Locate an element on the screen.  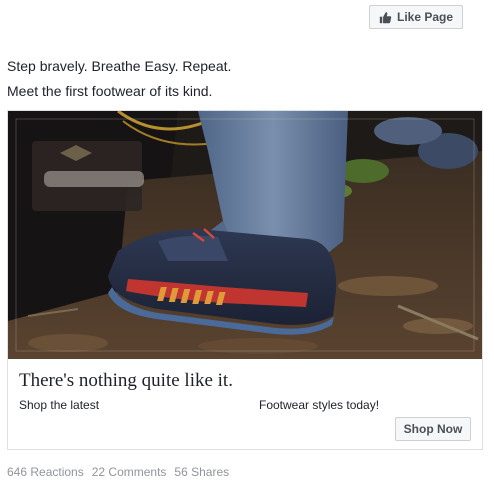
engagement-stats: 646 Reactions 22 Comments 56 Shares is located at coordinates (118, 472).